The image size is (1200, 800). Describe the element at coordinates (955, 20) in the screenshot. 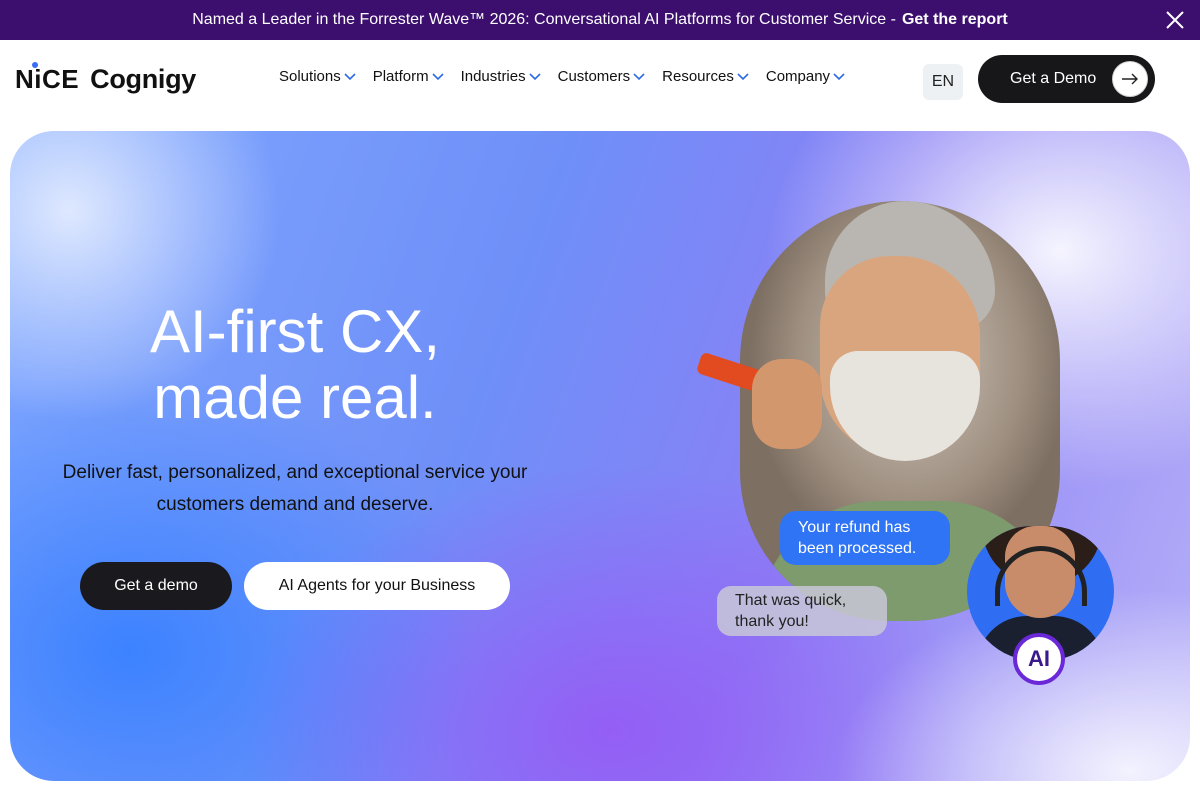

I see `get-report-link: Get the report` at that location.